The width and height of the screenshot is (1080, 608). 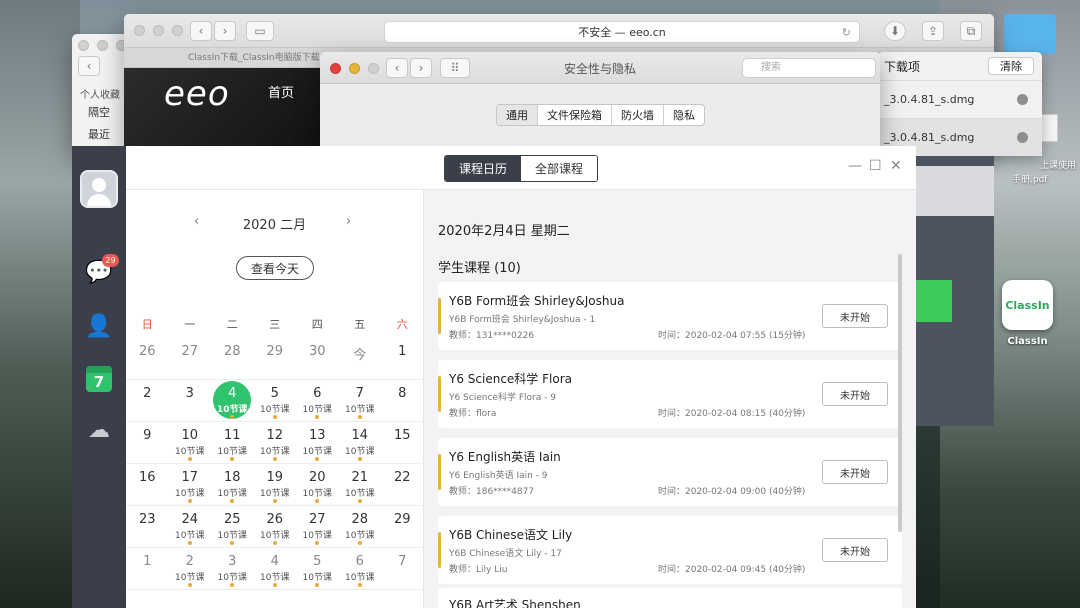 What do you see at coordinates (732, 414) in the screenshot?
I see `course-time: 时间：2020-02-04 08:15 (40分钟)` at bounding box center [732, 414].